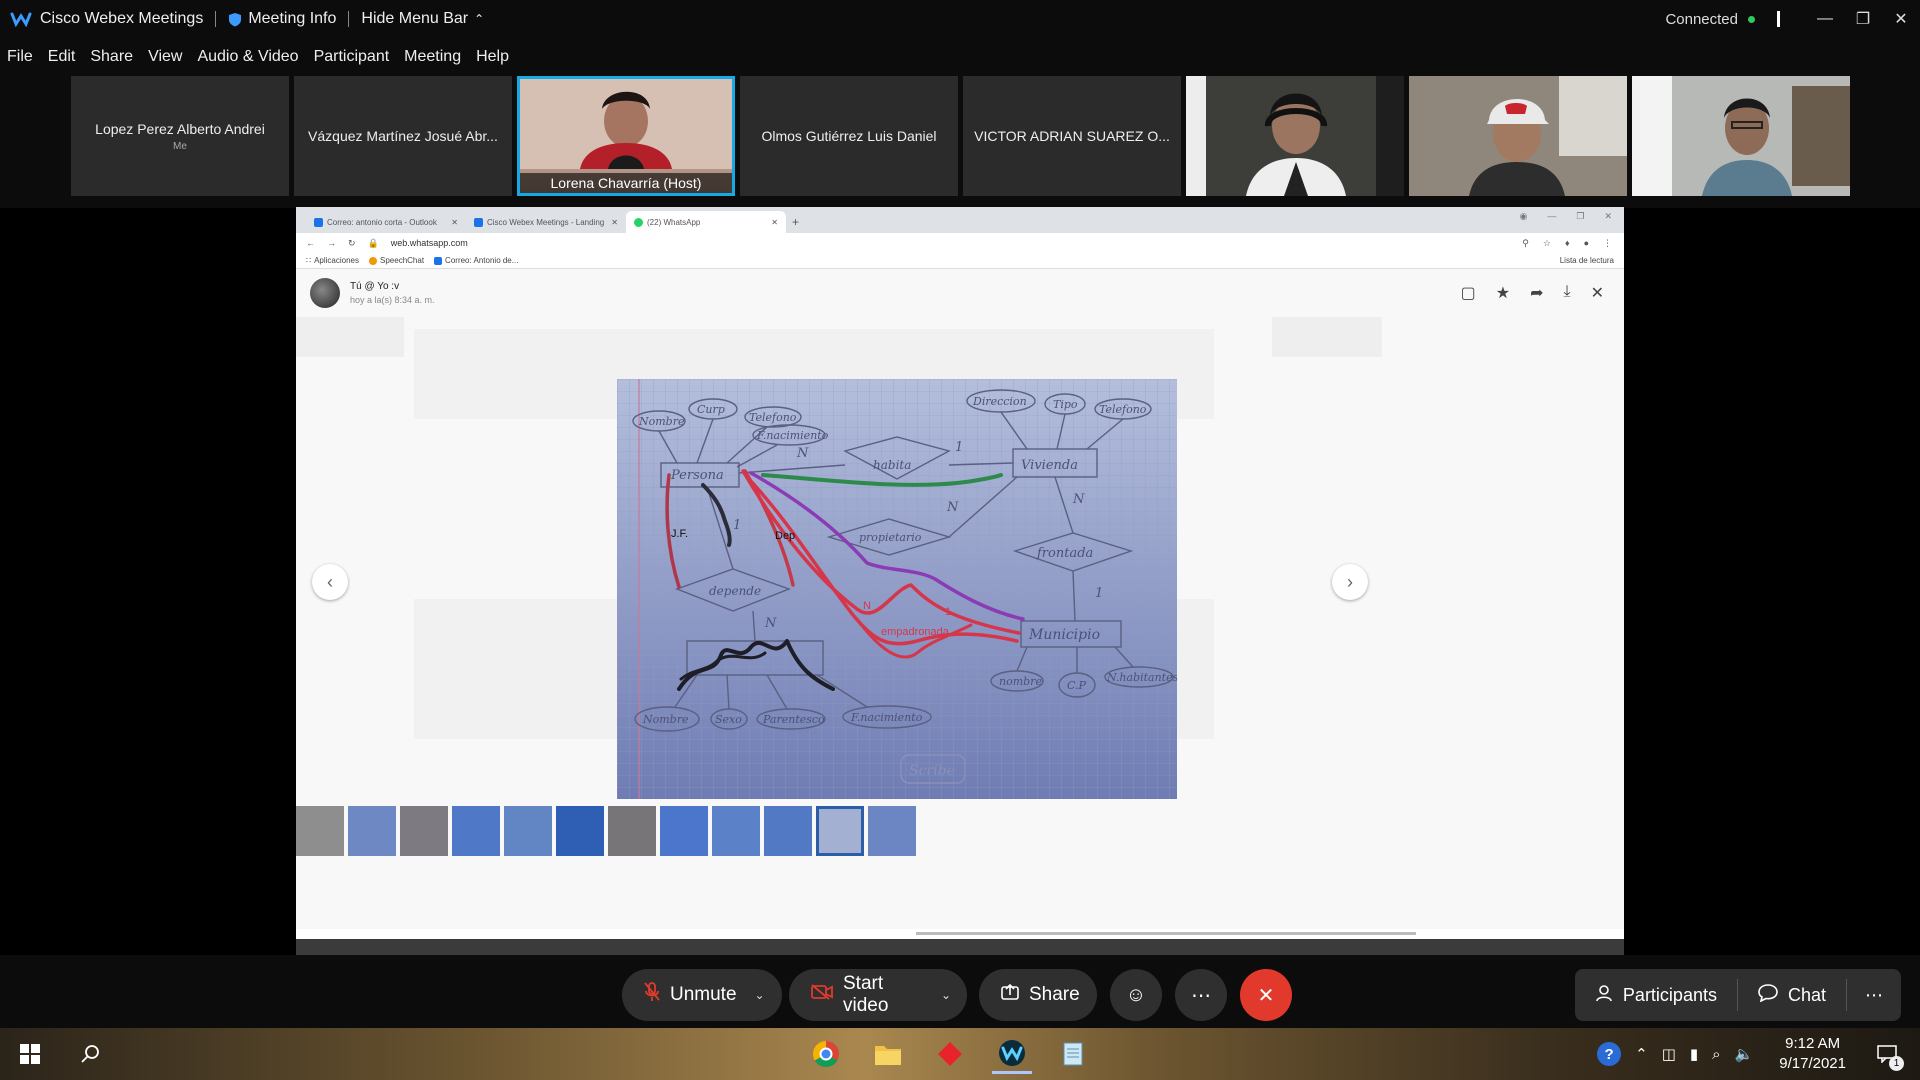 The image size is (1920, 1080). Describe the element at coordinates (331, 243) in the screenshot. I see `forward-icon: →` at that location.